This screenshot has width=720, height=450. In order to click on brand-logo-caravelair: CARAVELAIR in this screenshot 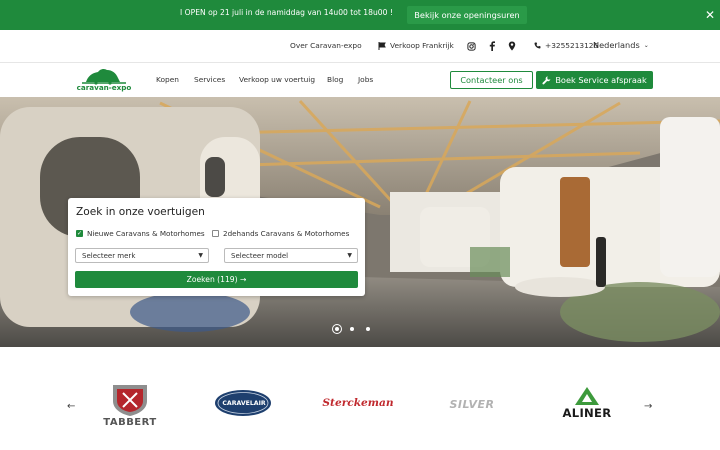, I will do `click(244, 403)`.